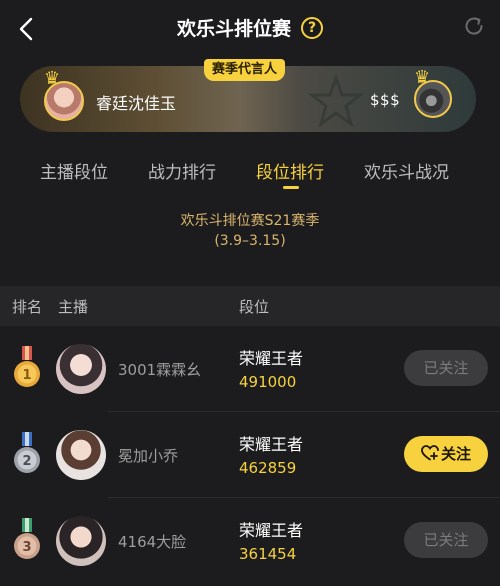  What do you see at coordinates (74, 170) in the screenshot?
I see `tab-host-tier: 主播段位` at bounding box center [74, 170].